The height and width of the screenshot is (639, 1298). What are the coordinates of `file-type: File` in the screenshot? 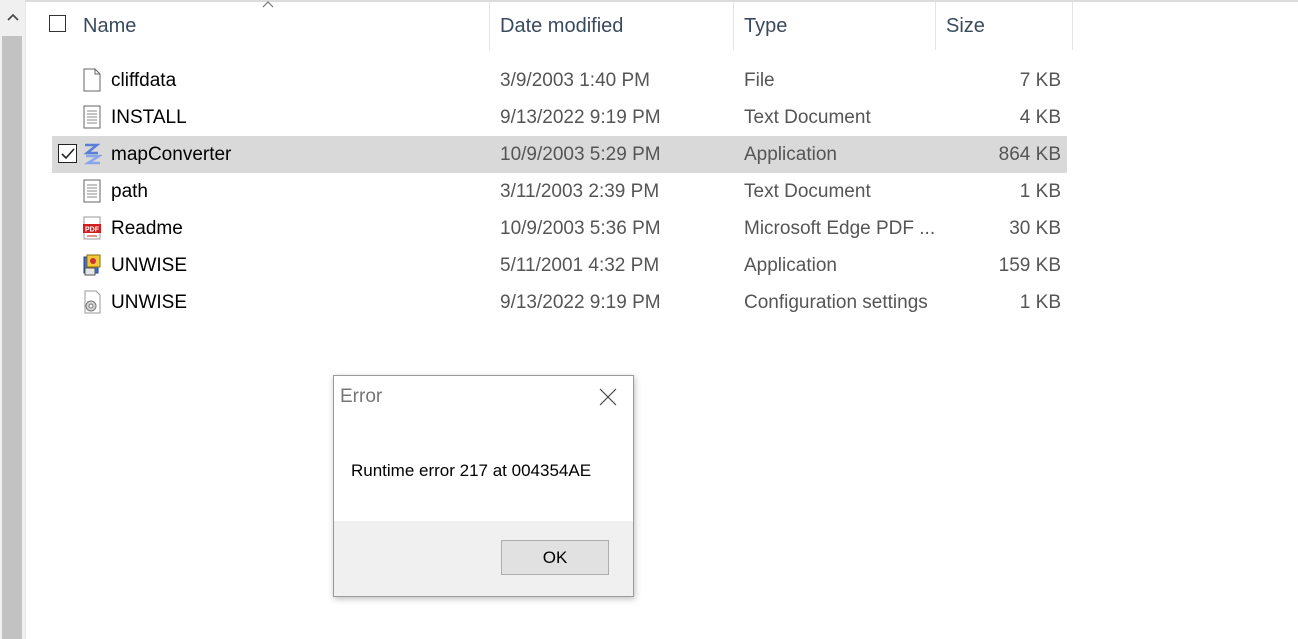 It's located at (759, 80).